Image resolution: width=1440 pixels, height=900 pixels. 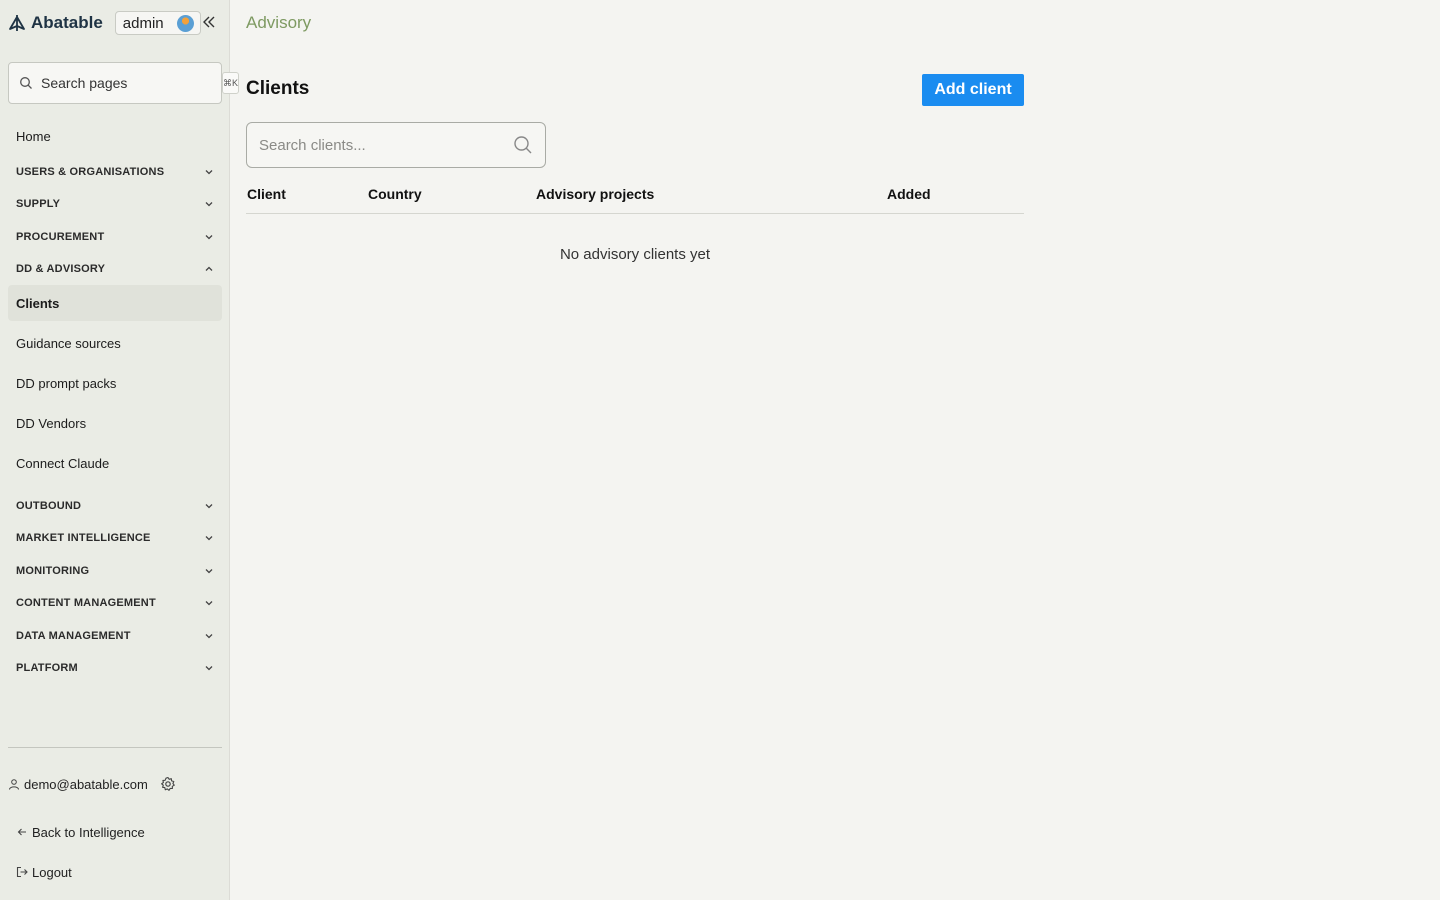 I want to click on user-icon, so click(x=14, y=784).